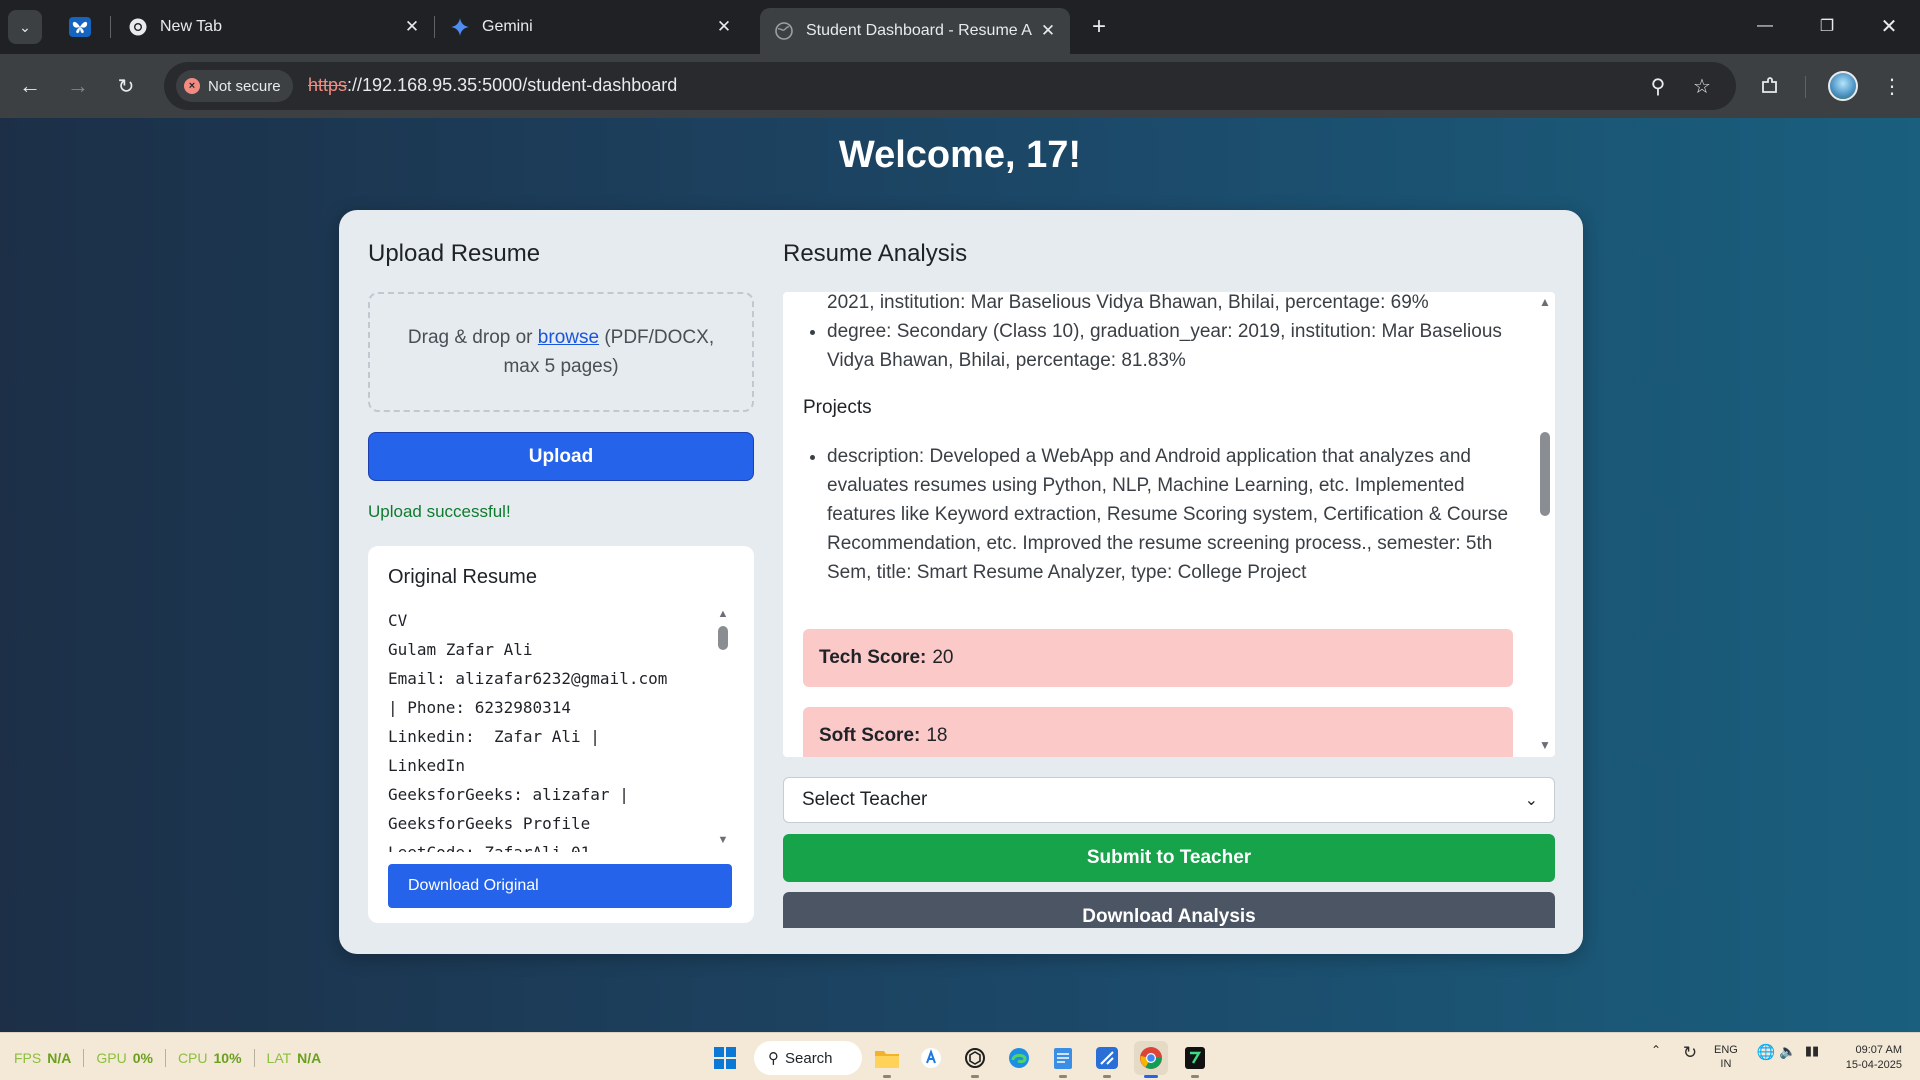 The width and height of the screenshot is (1920, 1080). I want to click on resume-line: | Phone: 6232980314, so click(480, 707).